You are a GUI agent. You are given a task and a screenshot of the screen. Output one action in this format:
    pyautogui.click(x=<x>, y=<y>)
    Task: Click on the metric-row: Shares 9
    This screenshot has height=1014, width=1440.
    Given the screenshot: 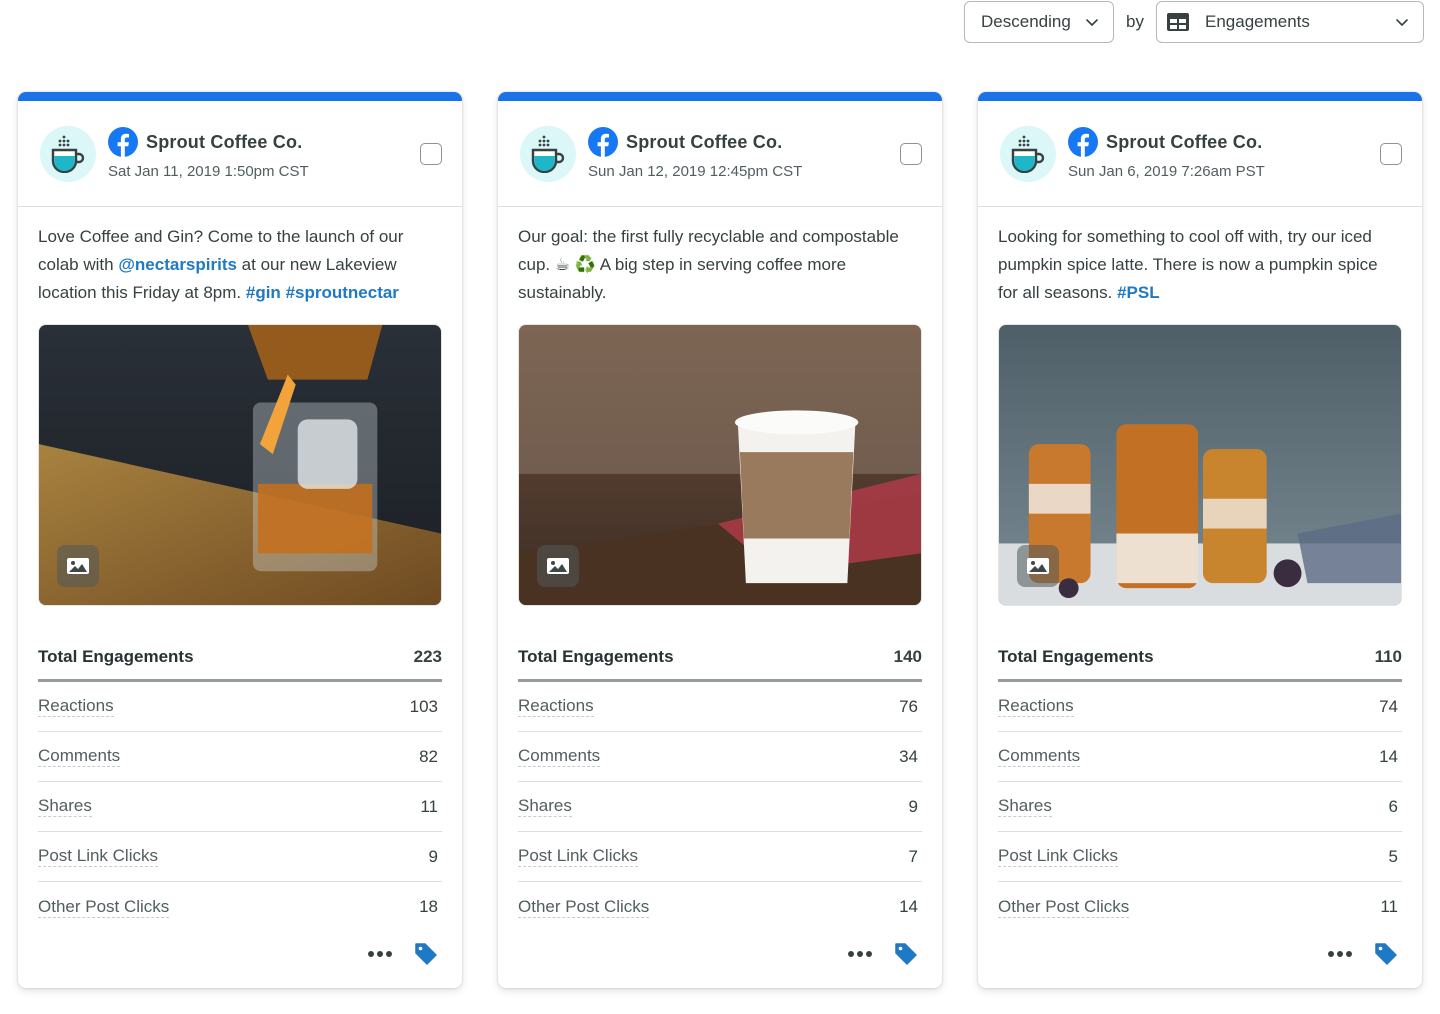 What is the action you would take?
    pyautogui.click(x=720, y=807)
    